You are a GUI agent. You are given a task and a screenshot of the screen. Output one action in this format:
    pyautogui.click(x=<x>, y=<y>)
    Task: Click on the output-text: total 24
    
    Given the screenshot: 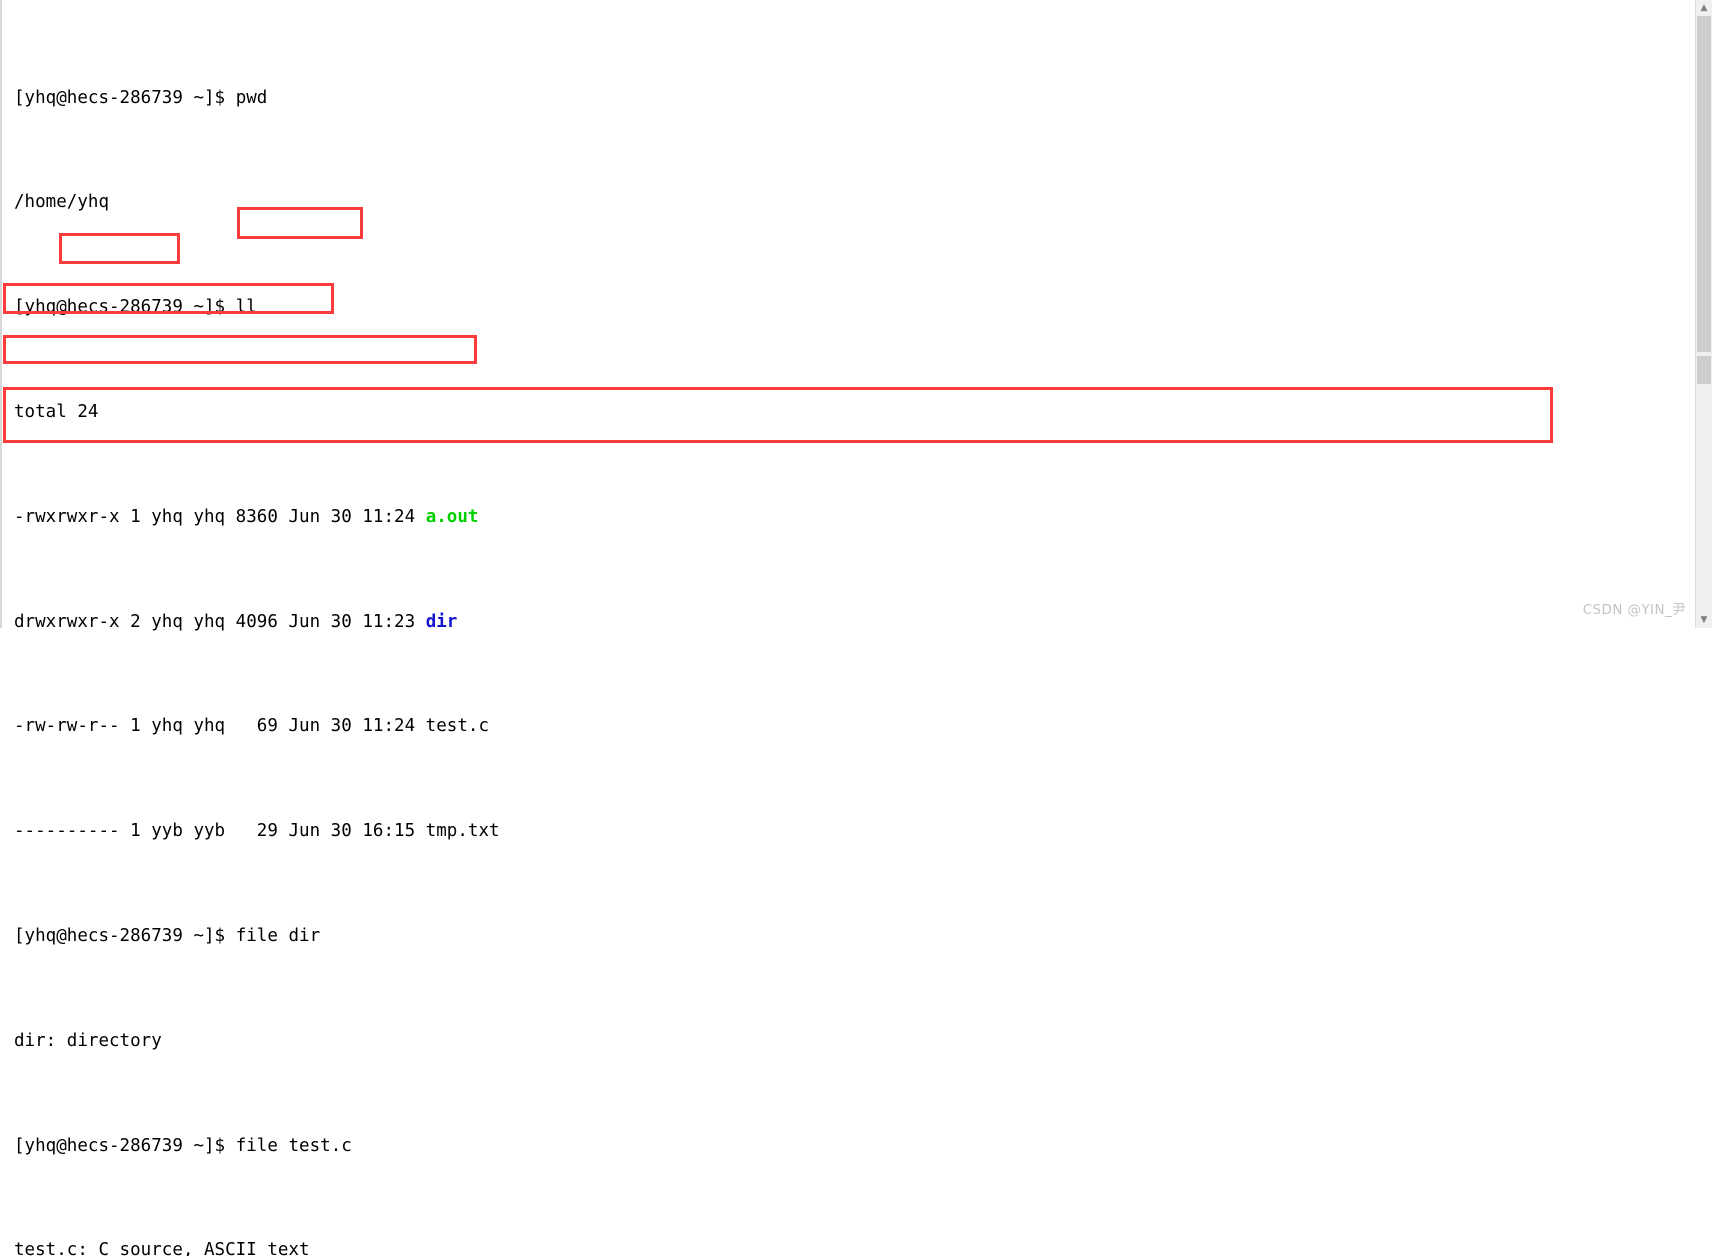 What is the action you would take?
    pyautogui.click(x=56, y=412)
    